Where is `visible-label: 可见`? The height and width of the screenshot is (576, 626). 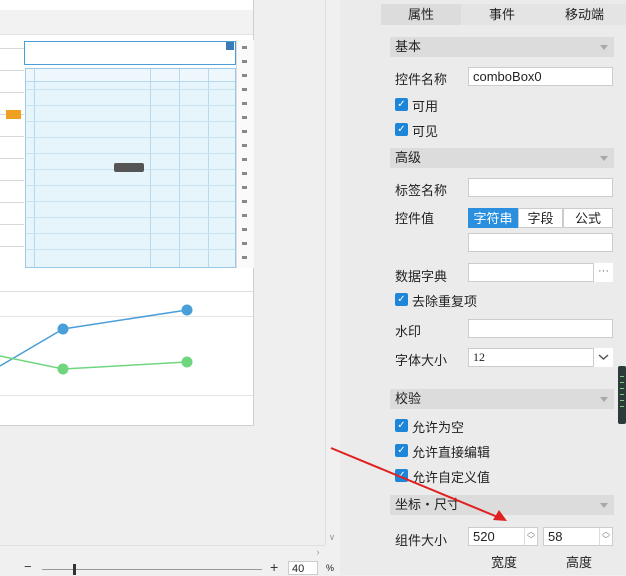 visible-label: 可见 is located at coordinates (425, 131).